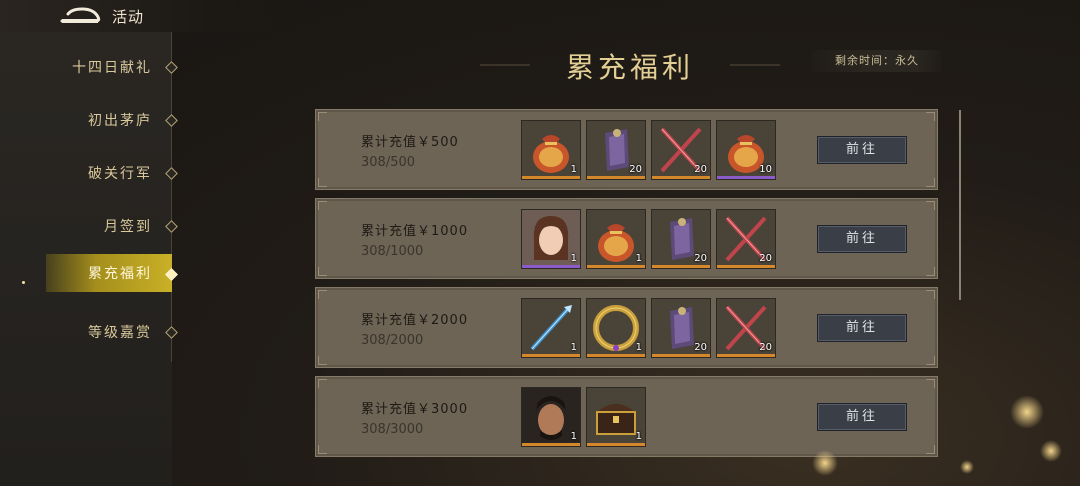 The height and width of the screenshot is (486, 1080). Describe the element at coordinates (120, 274) in the screenshot. I see `sidebar-item-label: 累充福利` at that location.